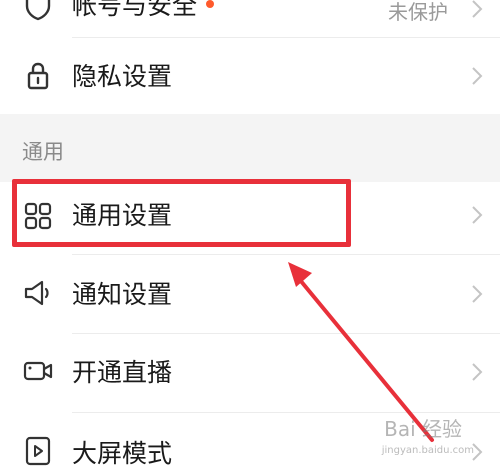 The height and width of the screenshot is (473, 500). I want to click on settings-row-label: 开通直播, so click(122, 372).